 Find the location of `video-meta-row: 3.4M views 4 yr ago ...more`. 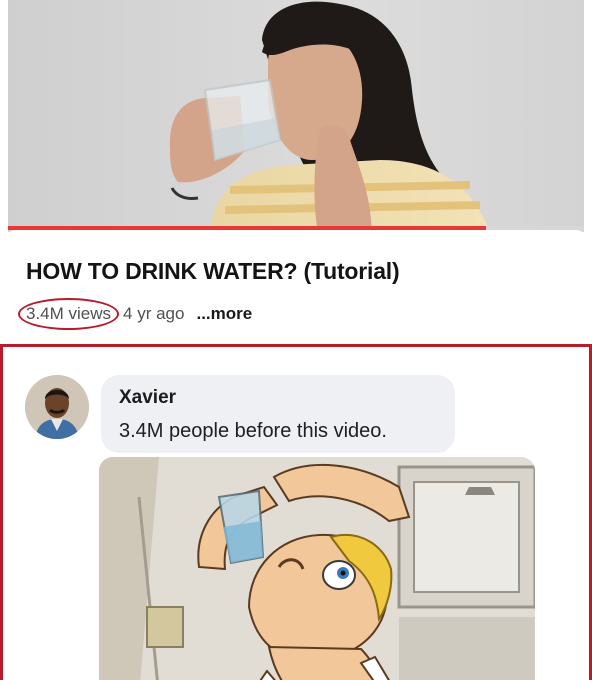

video-meta-row: 3.4M views 4 yr ago ...more is located at coordinates (135, 314).